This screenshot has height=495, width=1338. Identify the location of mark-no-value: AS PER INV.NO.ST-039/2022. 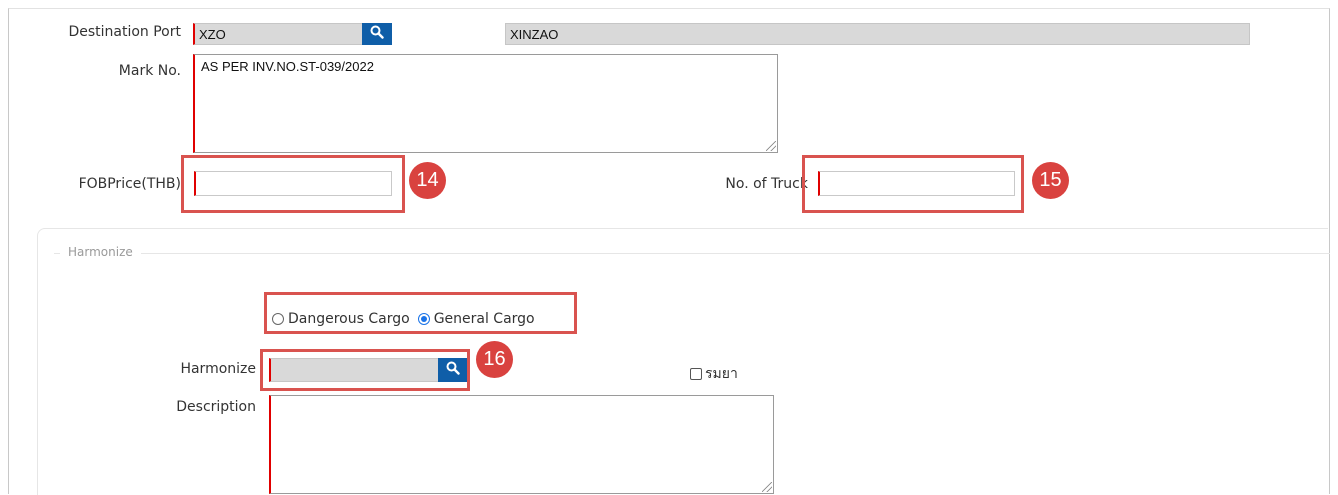
(287, 66).